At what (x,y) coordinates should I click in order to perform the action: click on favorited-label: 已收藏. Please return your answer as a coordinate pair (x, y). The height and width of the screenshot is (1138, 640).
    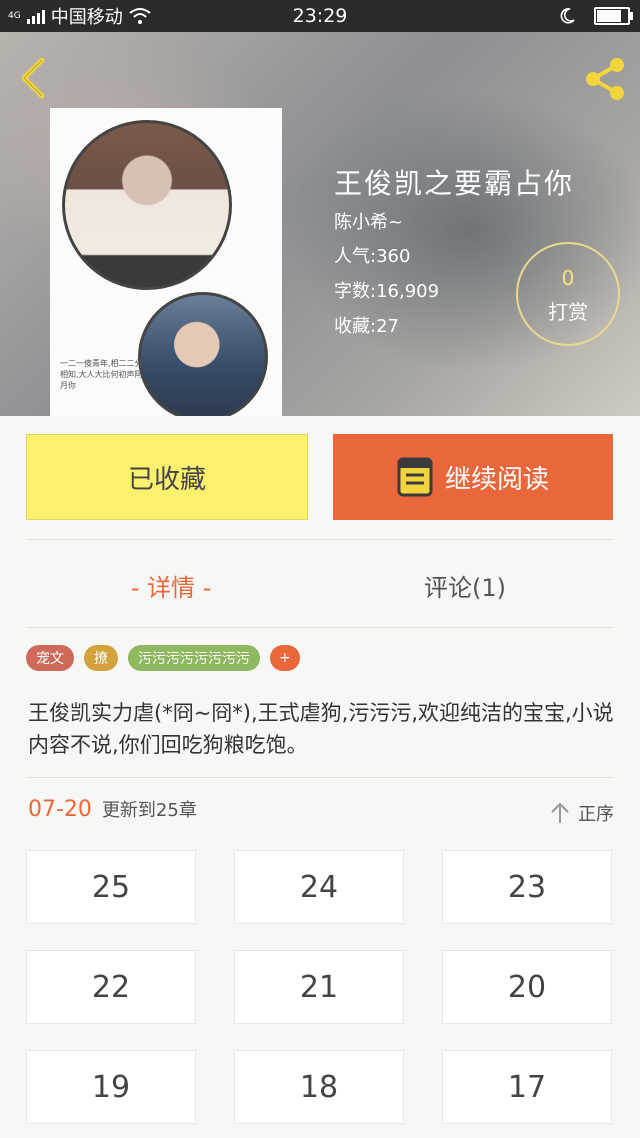
    Looking at the image, I should click on (166, 479).